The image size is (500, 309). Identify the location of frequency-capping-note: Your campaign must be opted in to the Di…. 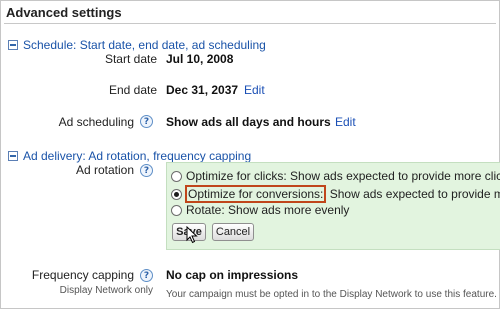
(331, 294).